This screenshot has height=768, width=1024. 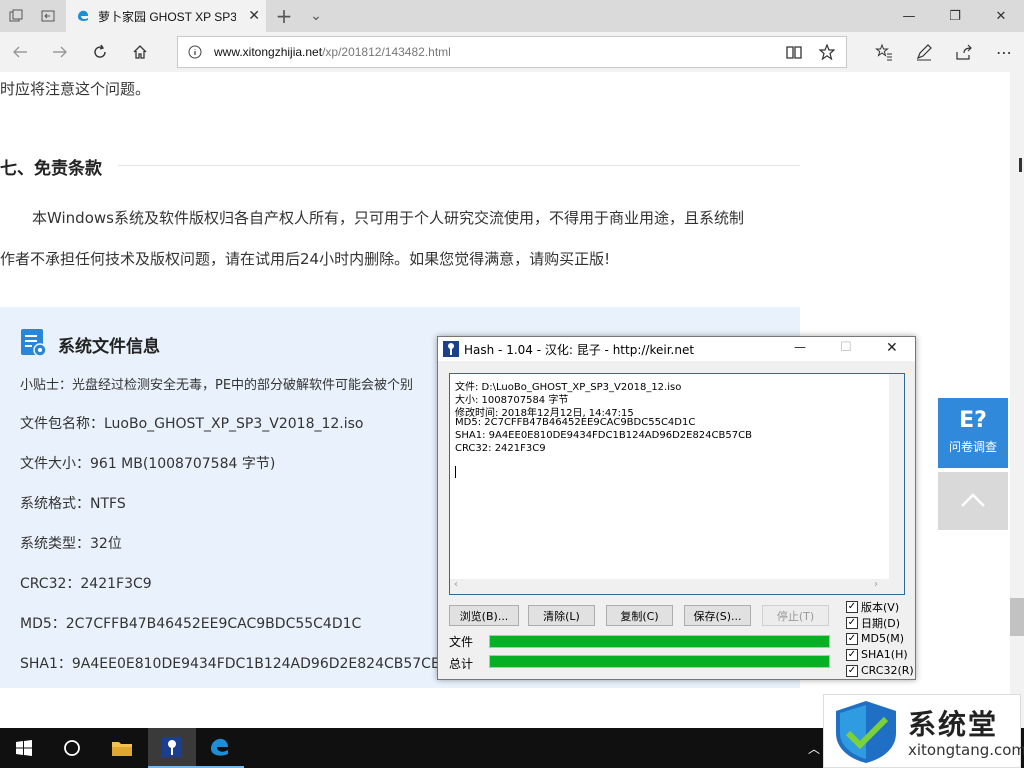 I want to click on back-icon, so click(x=20, y=52).